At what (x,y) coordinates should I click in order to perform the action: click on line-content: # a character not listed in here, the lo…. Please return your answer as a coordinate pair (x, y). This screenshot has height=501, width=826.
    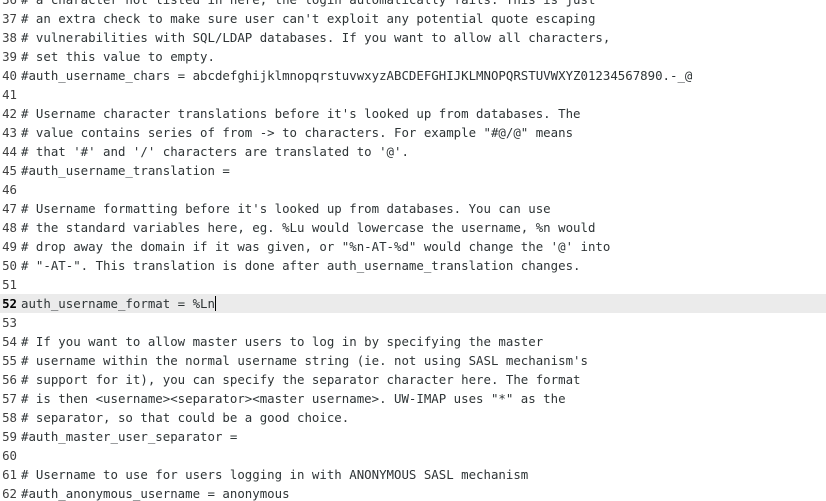
    Looking at the image, I should click on (308, 3).